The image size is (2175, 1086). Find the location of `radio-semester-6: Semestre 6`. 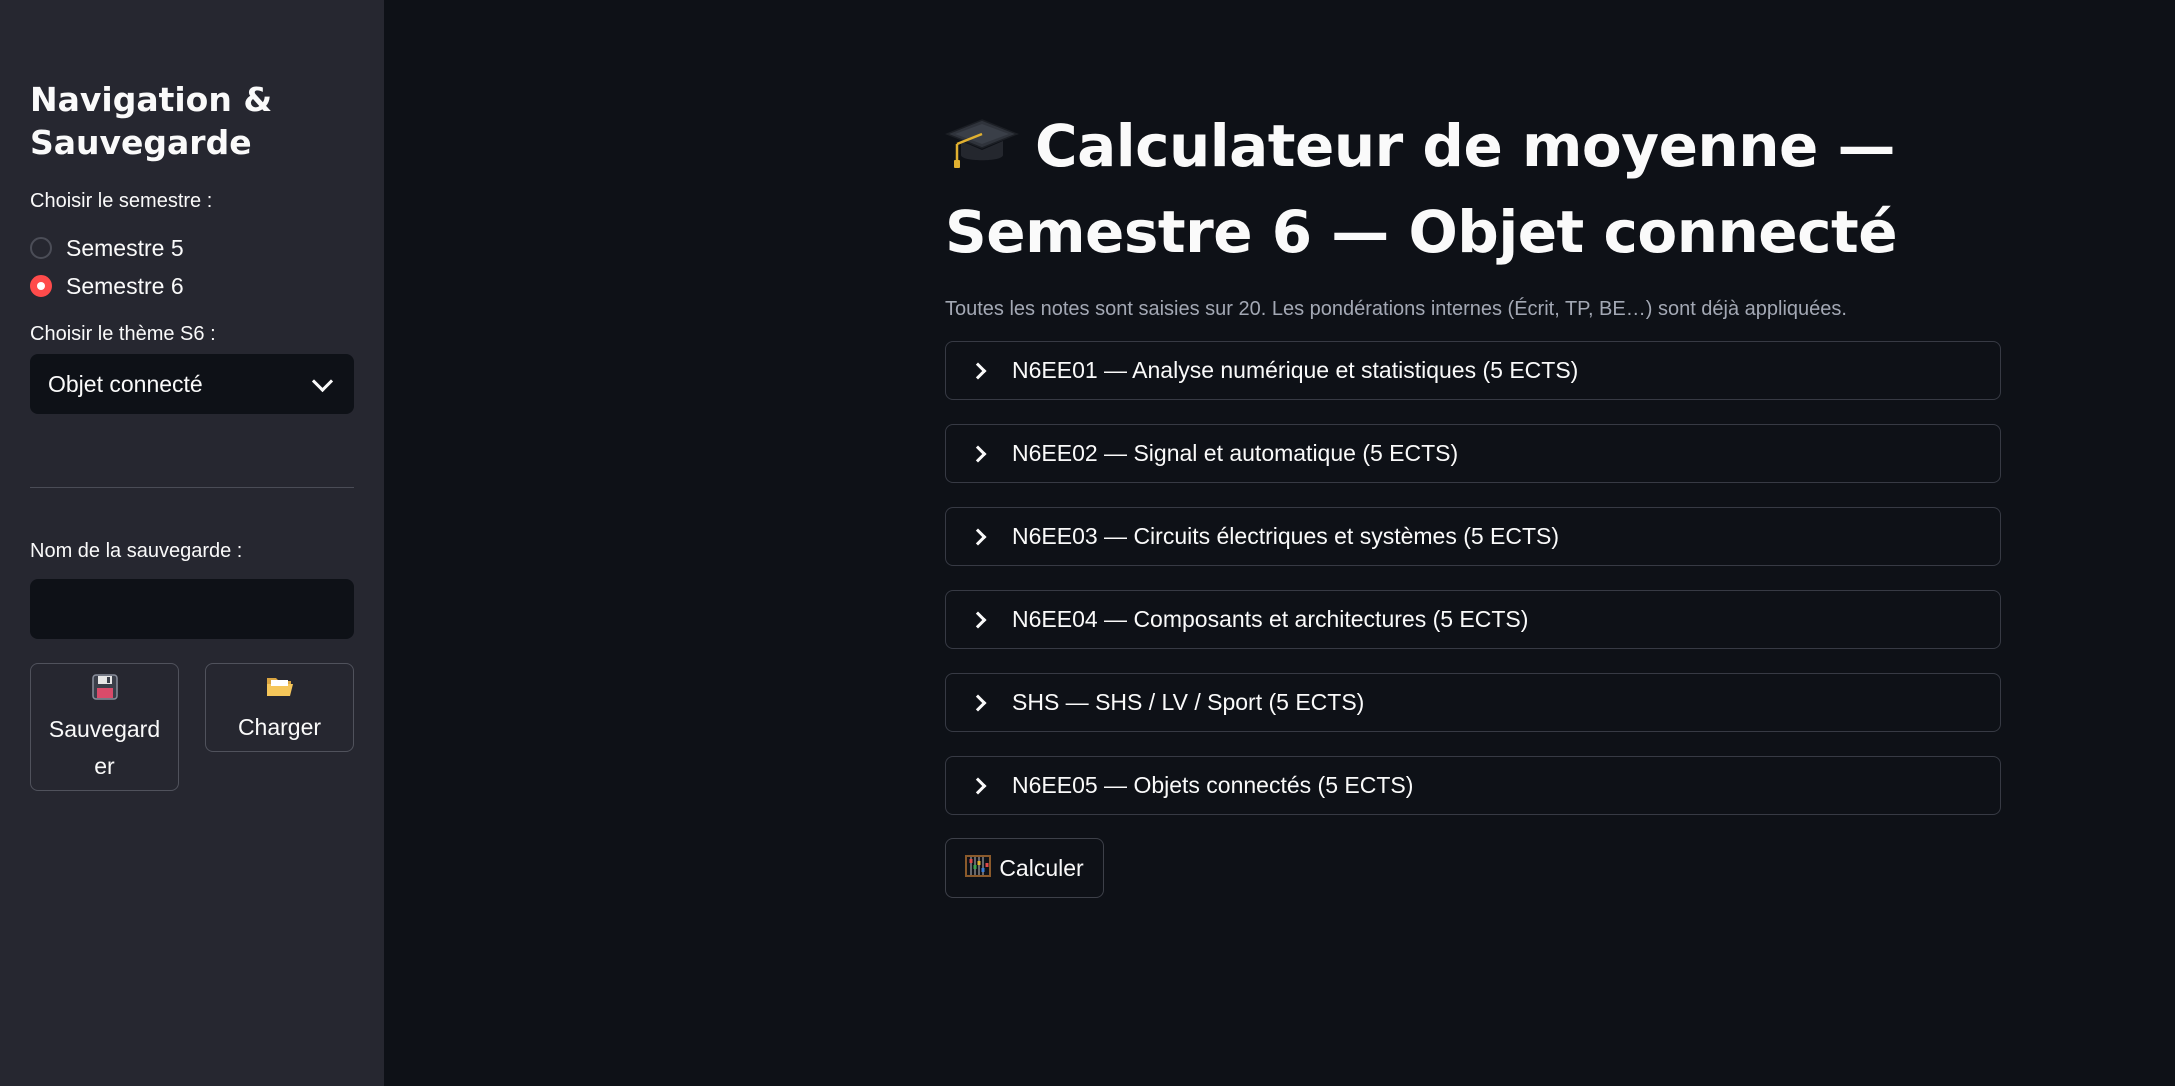

radio-semester-6: Semestre 6 is located at coordinates (192, 286).